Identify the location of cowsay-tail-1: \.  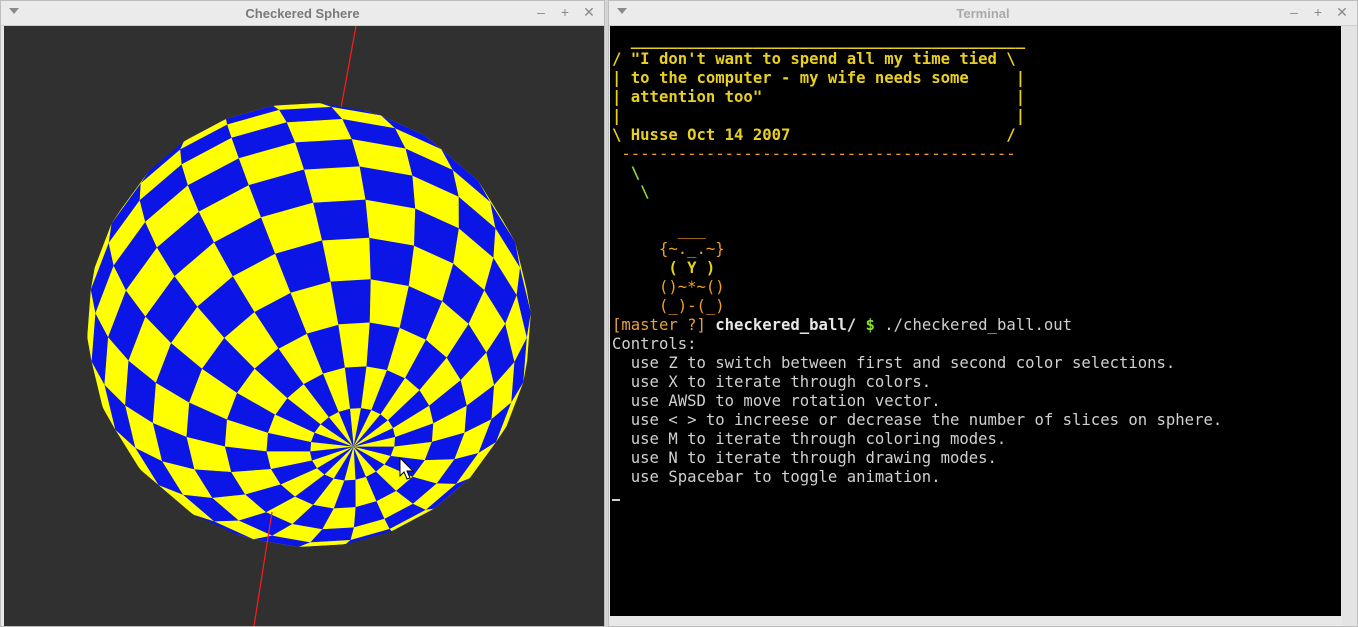
(626, 173).